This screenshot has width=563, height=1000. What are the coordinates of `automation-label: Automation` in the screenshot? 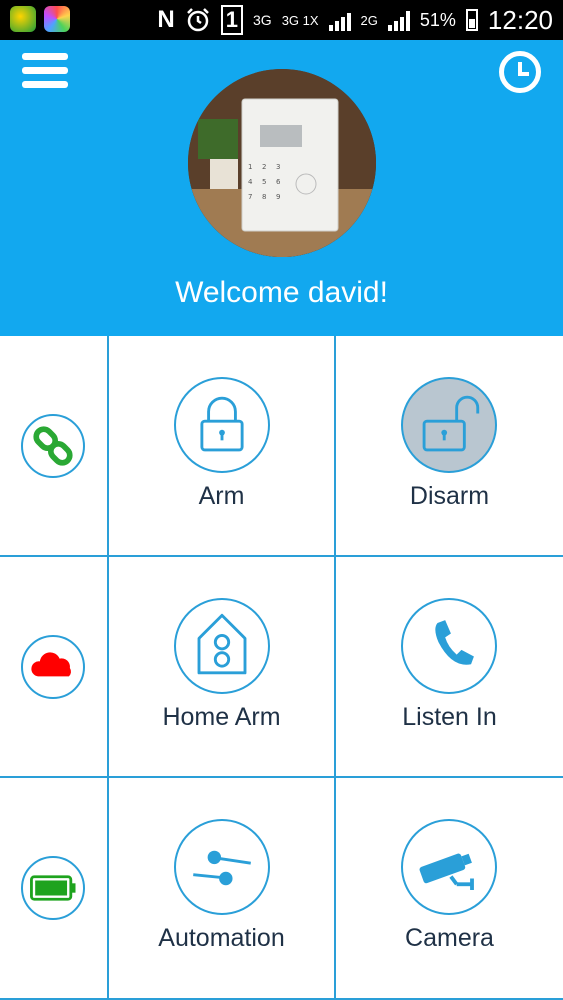 It's located at (221, 938).